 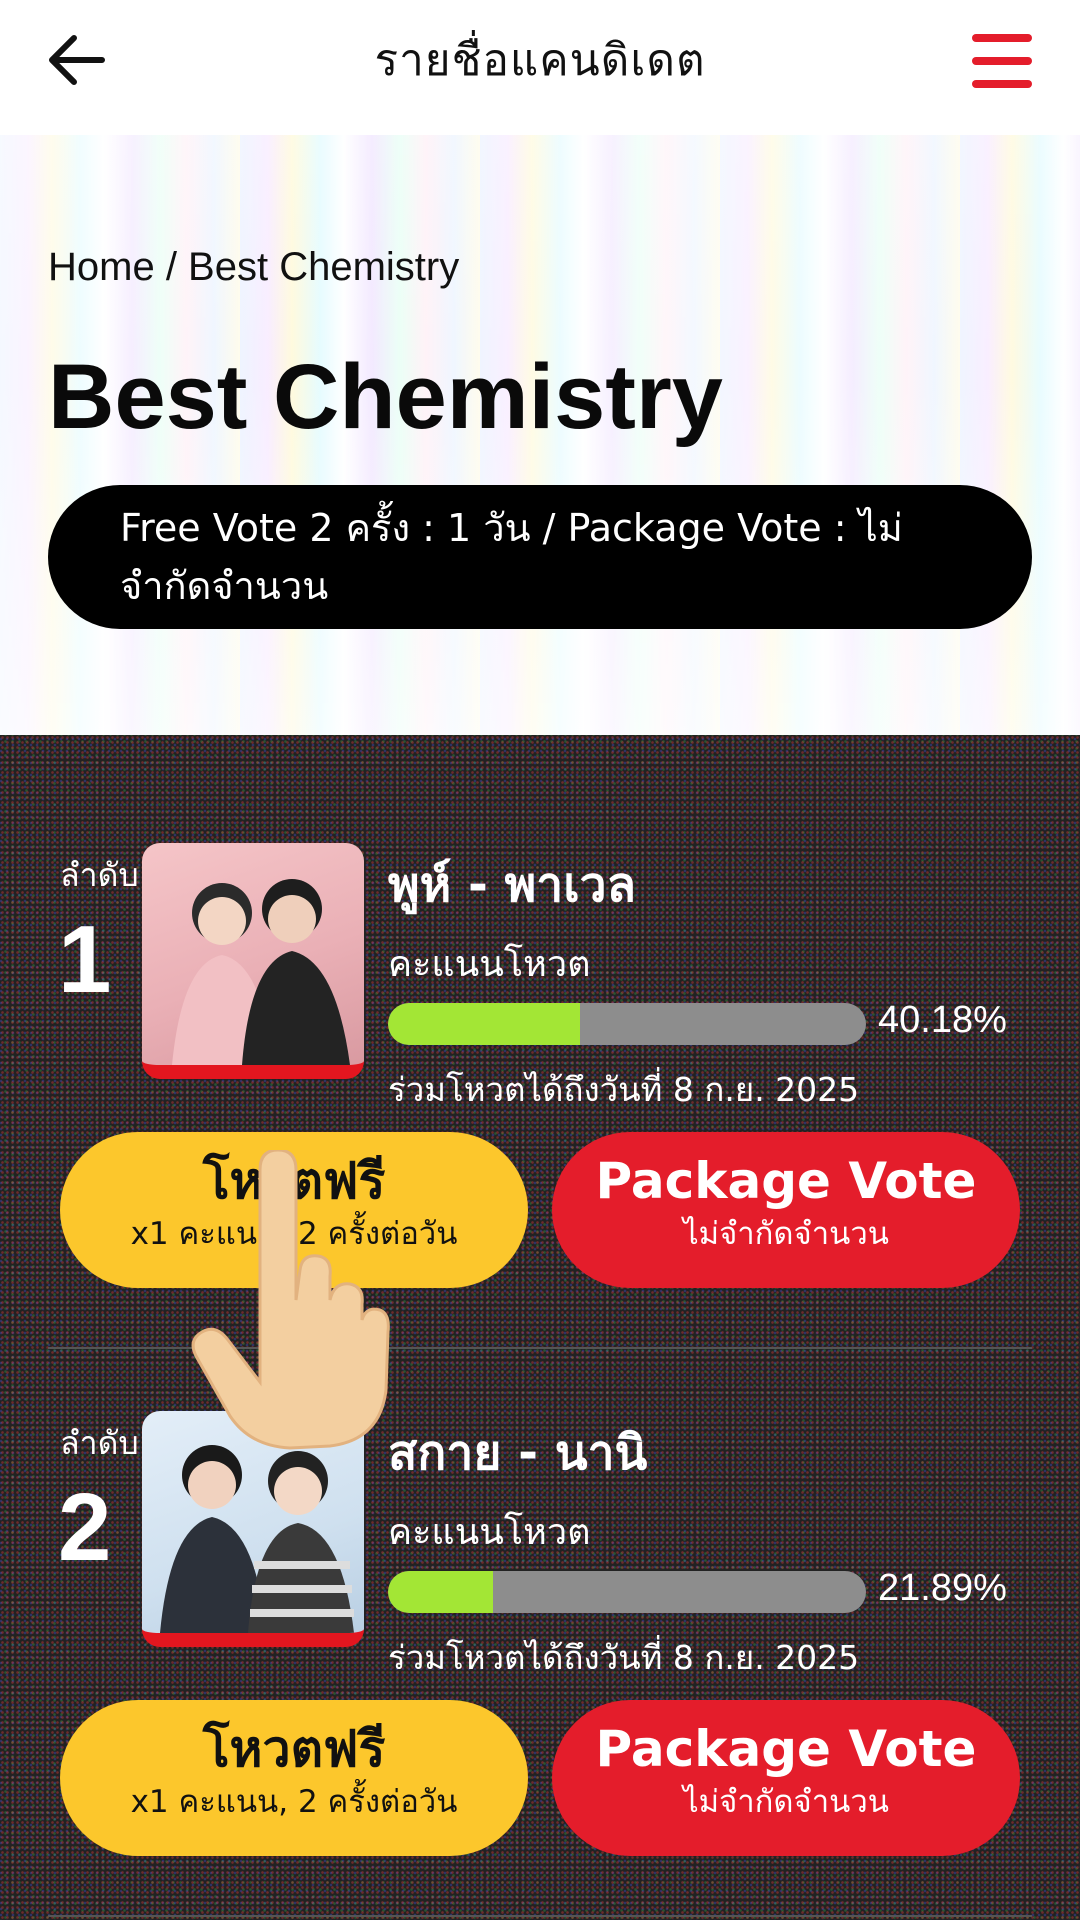 I want to click on vote-percent: 21.89%, so click(x=942, y=1588).